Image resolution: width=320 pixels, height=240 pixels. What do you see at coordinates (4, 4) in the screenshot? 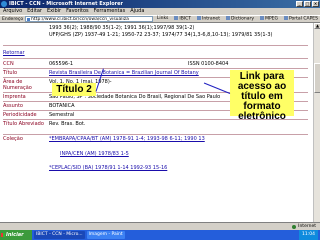
I see `ie-logo-icon` at bounding box center [4, 4].